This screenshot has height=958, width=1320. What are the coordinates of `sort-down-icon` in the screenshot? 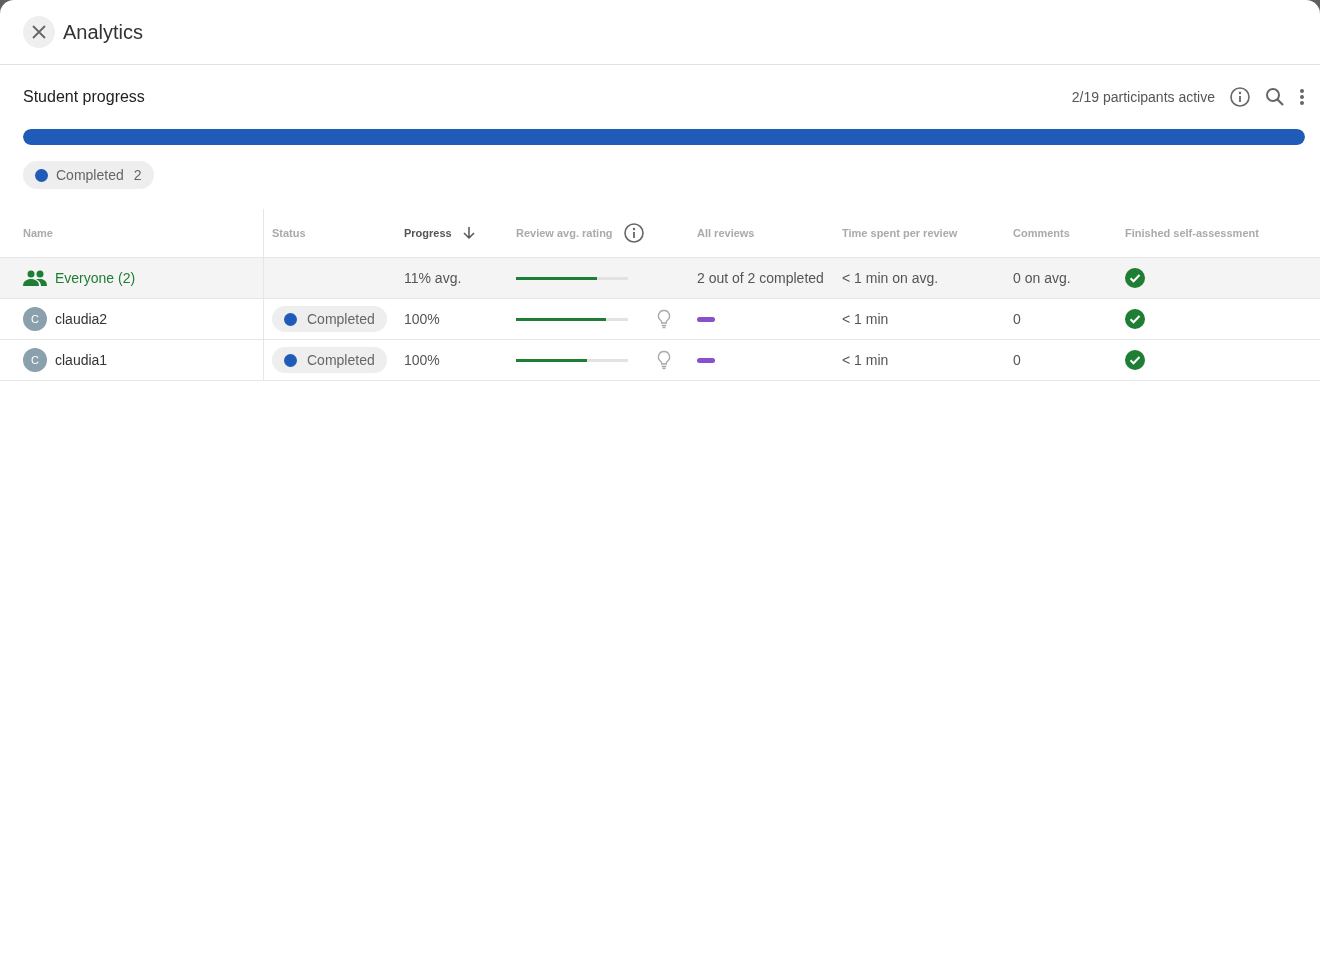 It's located at (468, 233).